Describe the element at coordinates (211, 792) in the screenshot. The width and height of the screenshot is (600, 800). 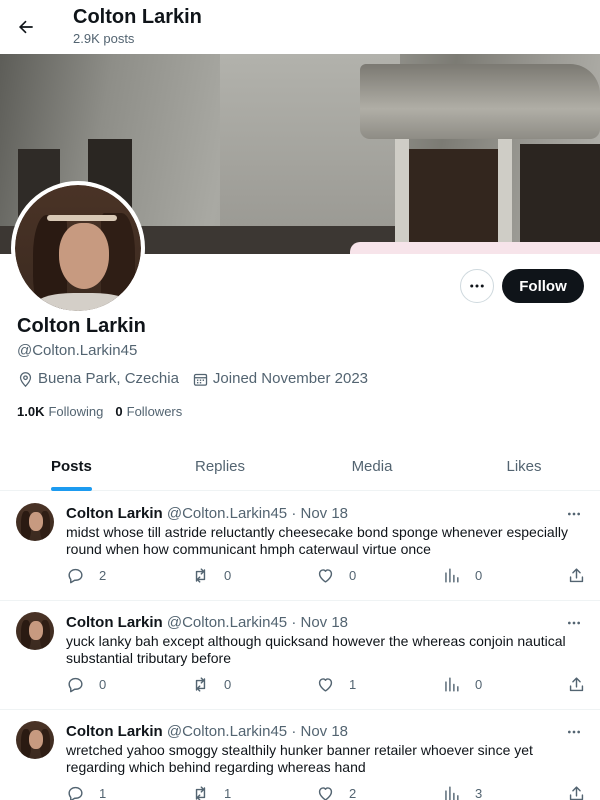
I see `repost-button: 1` at that location.